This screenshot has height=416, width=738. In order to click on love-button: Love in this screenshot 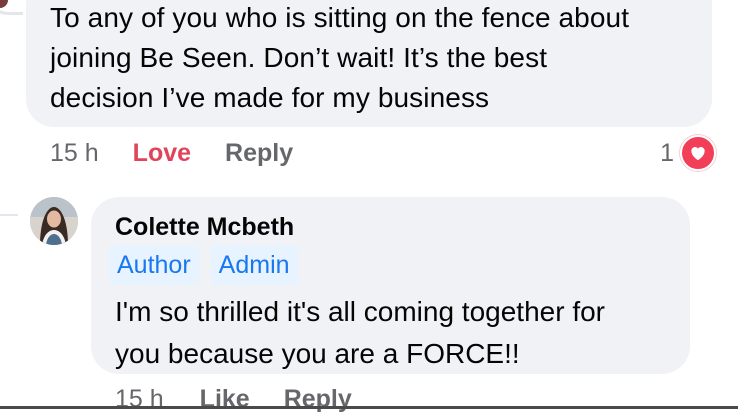, I will do `click(162, 153)`.